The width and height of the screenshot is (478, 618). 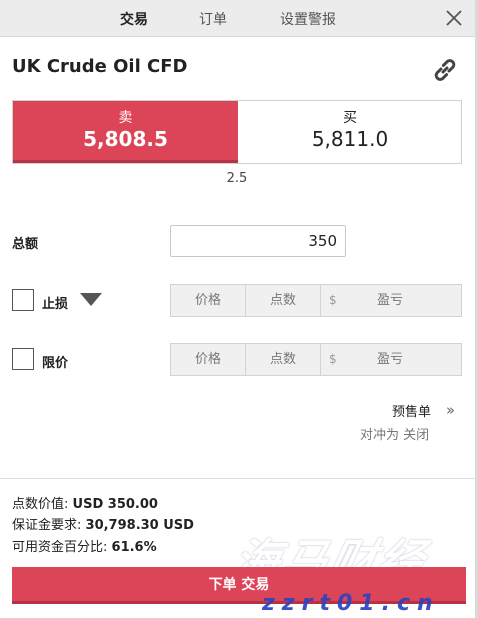 I want to click on available-funds-line: 可用资金百分比: 61.6%, so click(x=84, y=545).